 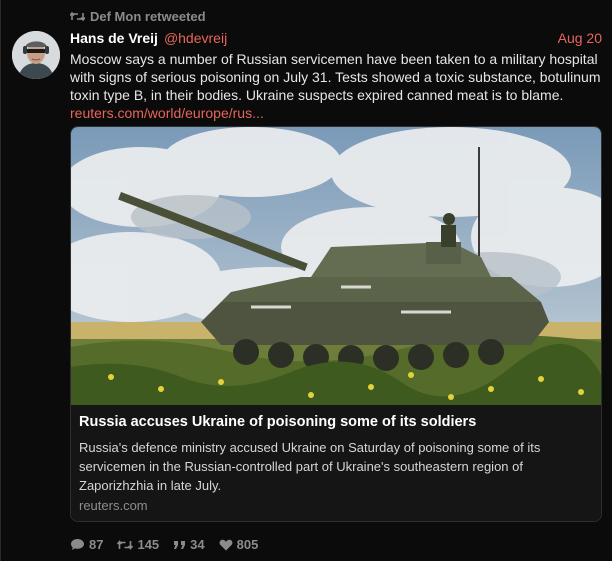 What do you see at coordinates (580, 38) in the screenshot?
I see `tweet-date: Aug 20` at bounding box center [580, 38].